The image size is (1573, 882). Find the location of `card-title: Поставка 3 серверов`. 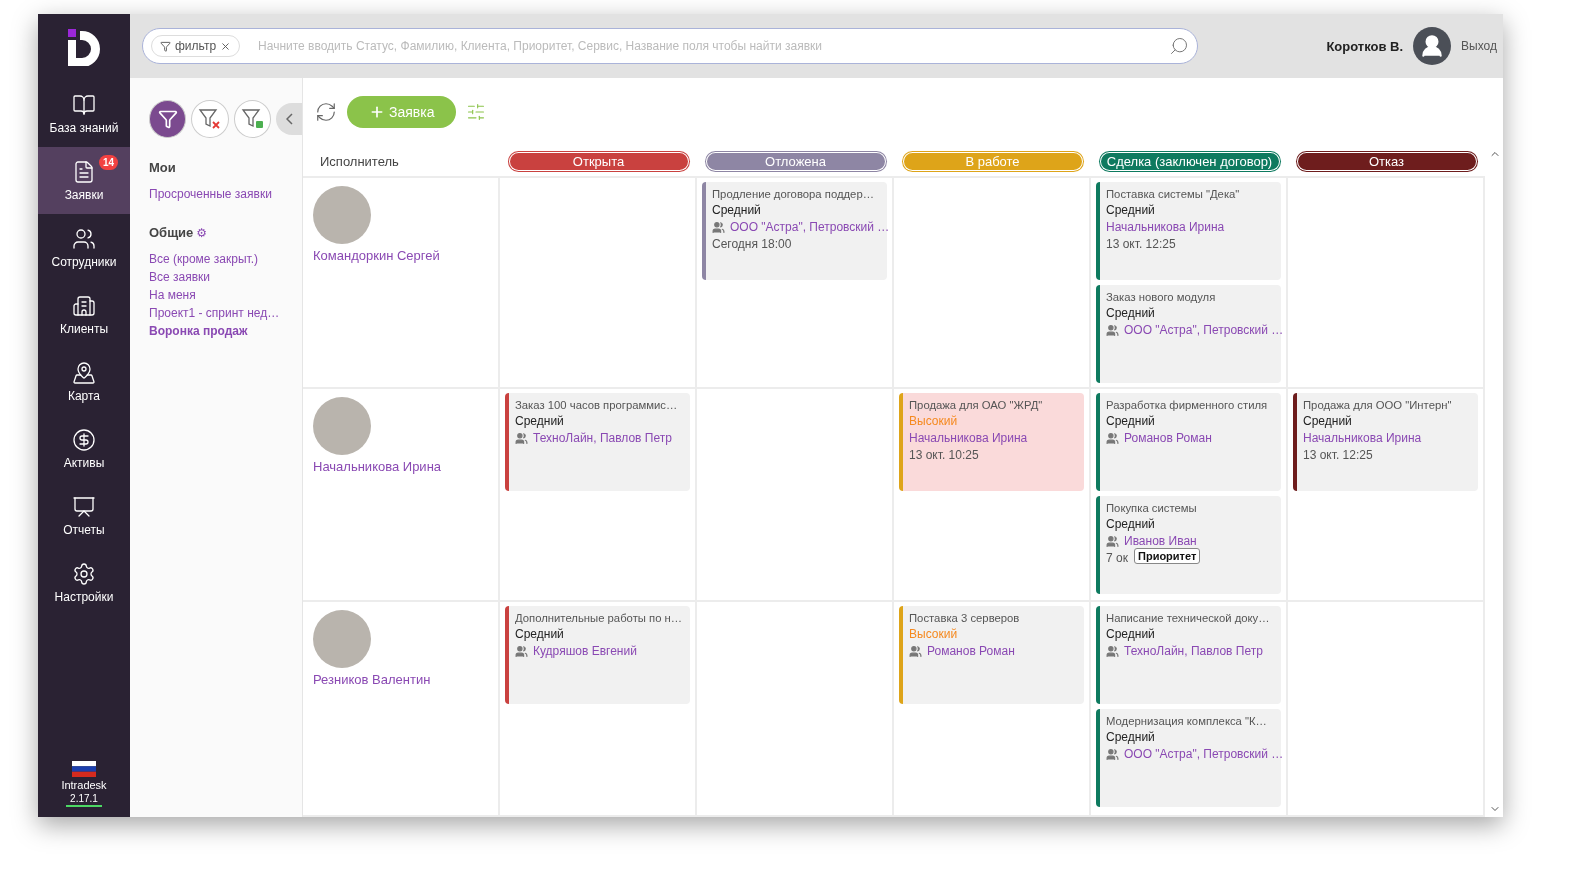

card-title: Поставка 3 серверов is located at coordinates (965, 618).